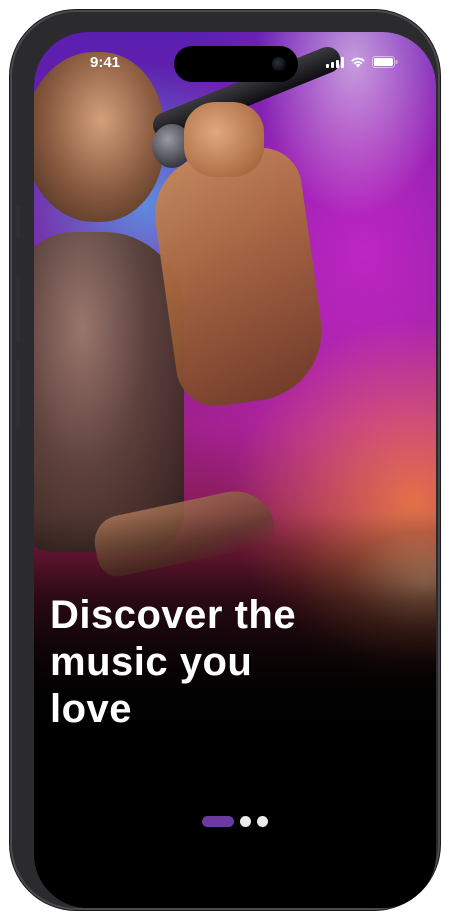 The image size is (450, 920). What do you see at coordinates (218, 821) in the screenshot?
I see `page-dot-active` at bounding box center [218, 821].